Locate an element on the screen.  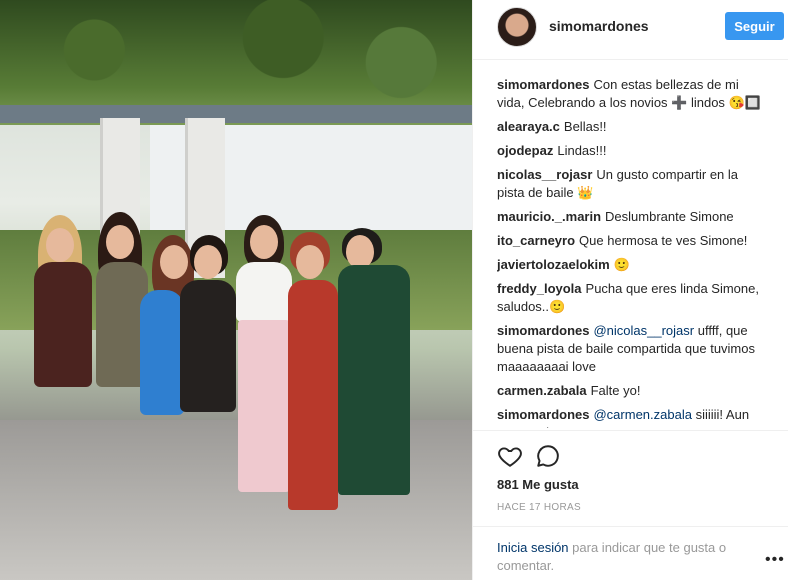
list-item: ojodepaz Lindas!!! is located at coordinates (632, 151).